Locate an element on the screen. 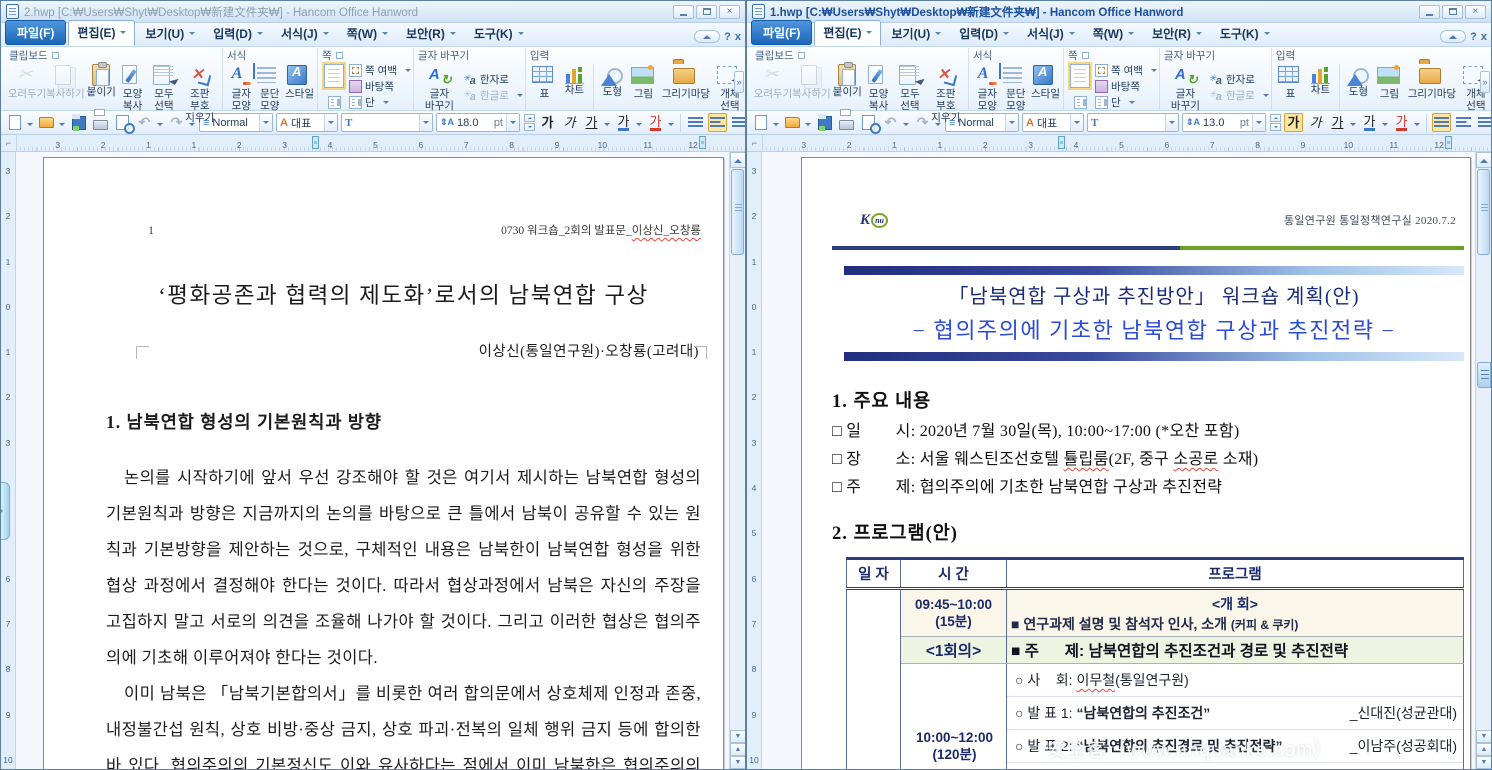 The height and width of the screenshot is (770, 1492). menu-tools: 도구(K) is located at coordinates (1245, 34).